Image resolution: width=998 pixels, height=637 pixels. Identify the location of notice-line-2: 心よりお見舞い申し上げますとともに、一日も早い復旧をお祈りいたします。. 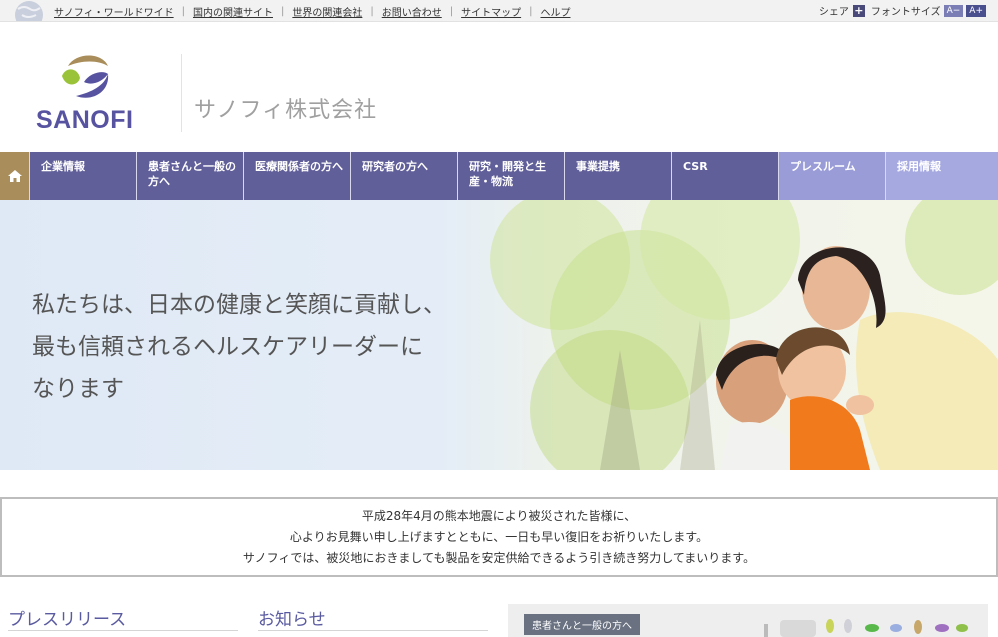
(499, 537).